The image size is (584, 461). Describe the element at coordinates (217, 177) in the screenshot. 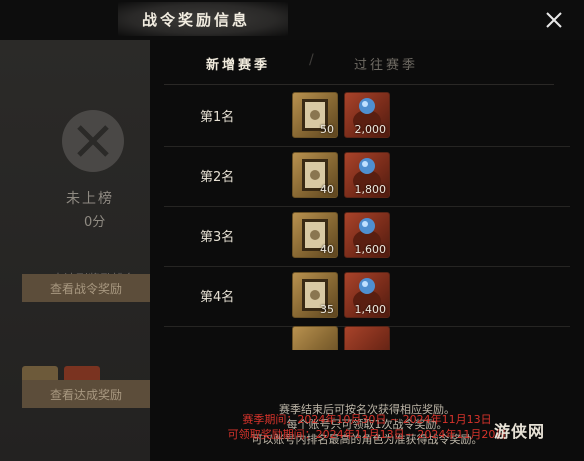

I see `rank-label: 第2名` at that location.